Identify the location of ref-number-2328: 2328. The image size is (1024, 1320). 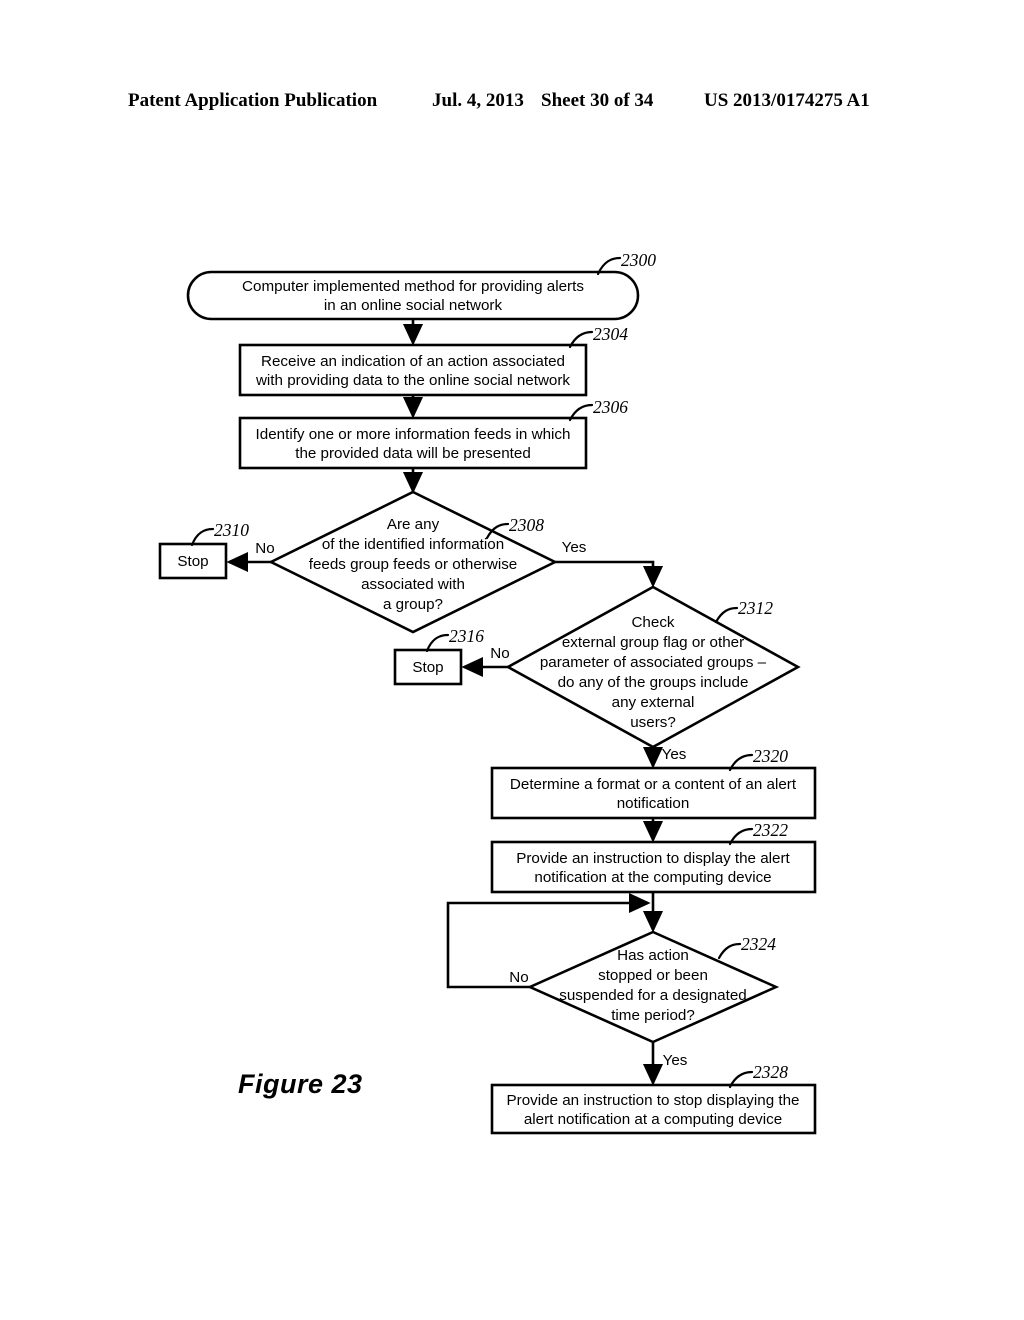
(770, 1072).